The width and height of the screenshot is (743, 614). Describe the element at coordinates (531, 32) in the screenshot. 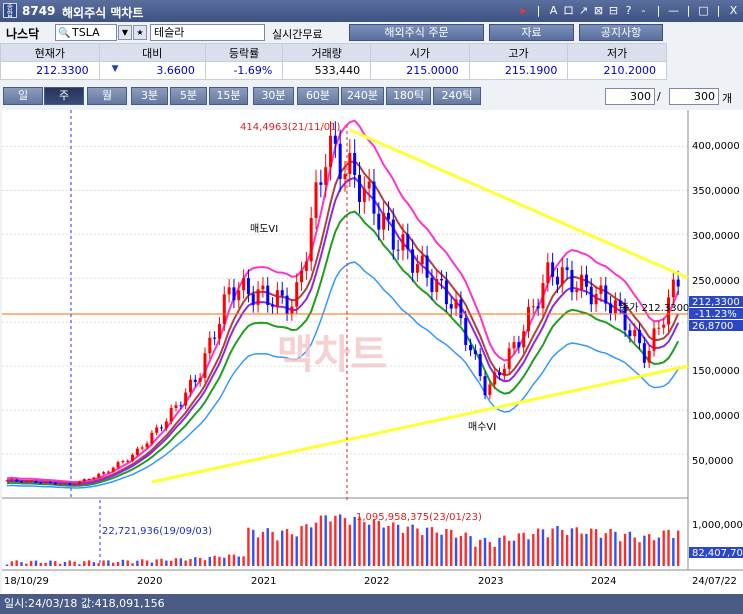

I see `data-button: 자료` at that location.